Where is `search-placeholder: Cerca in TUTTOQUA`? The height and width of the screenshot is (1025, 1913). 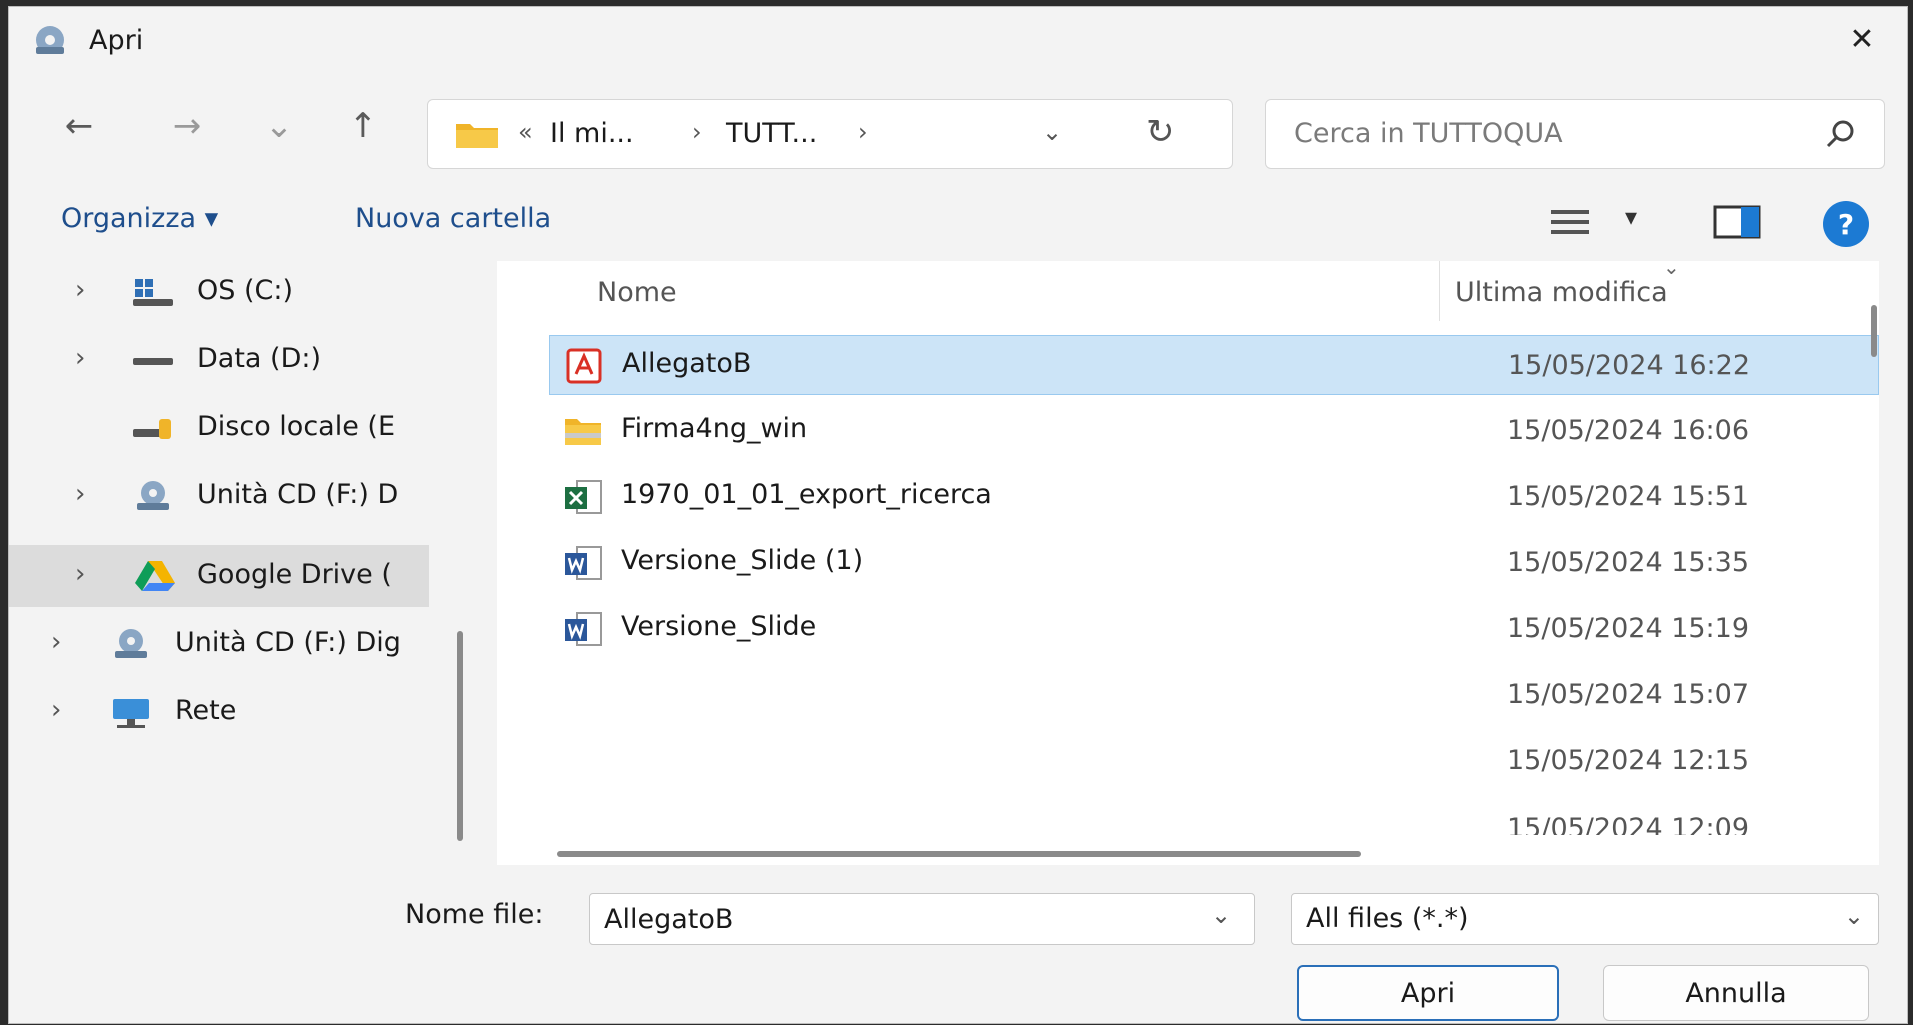 search-placeholder: Cerca in TUTTOQUA is located at coordinates (1428, 133).